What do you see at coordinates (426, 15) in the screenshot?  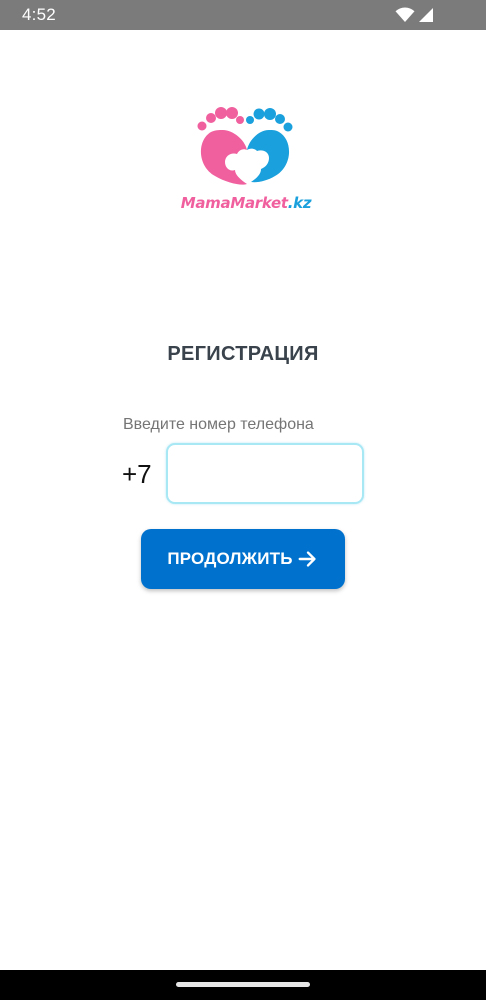 I see `cellular-signal-icon` at bounding box center [426, 15].